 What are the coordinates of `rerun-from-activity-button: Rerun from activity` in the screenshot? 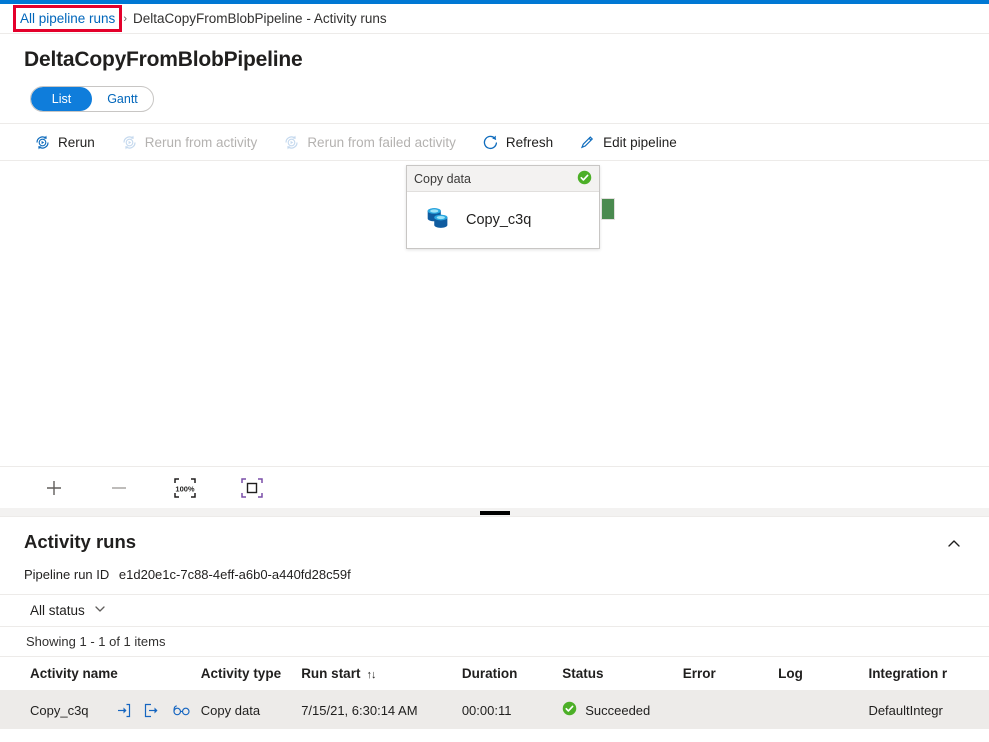 It's located at (189, 142).